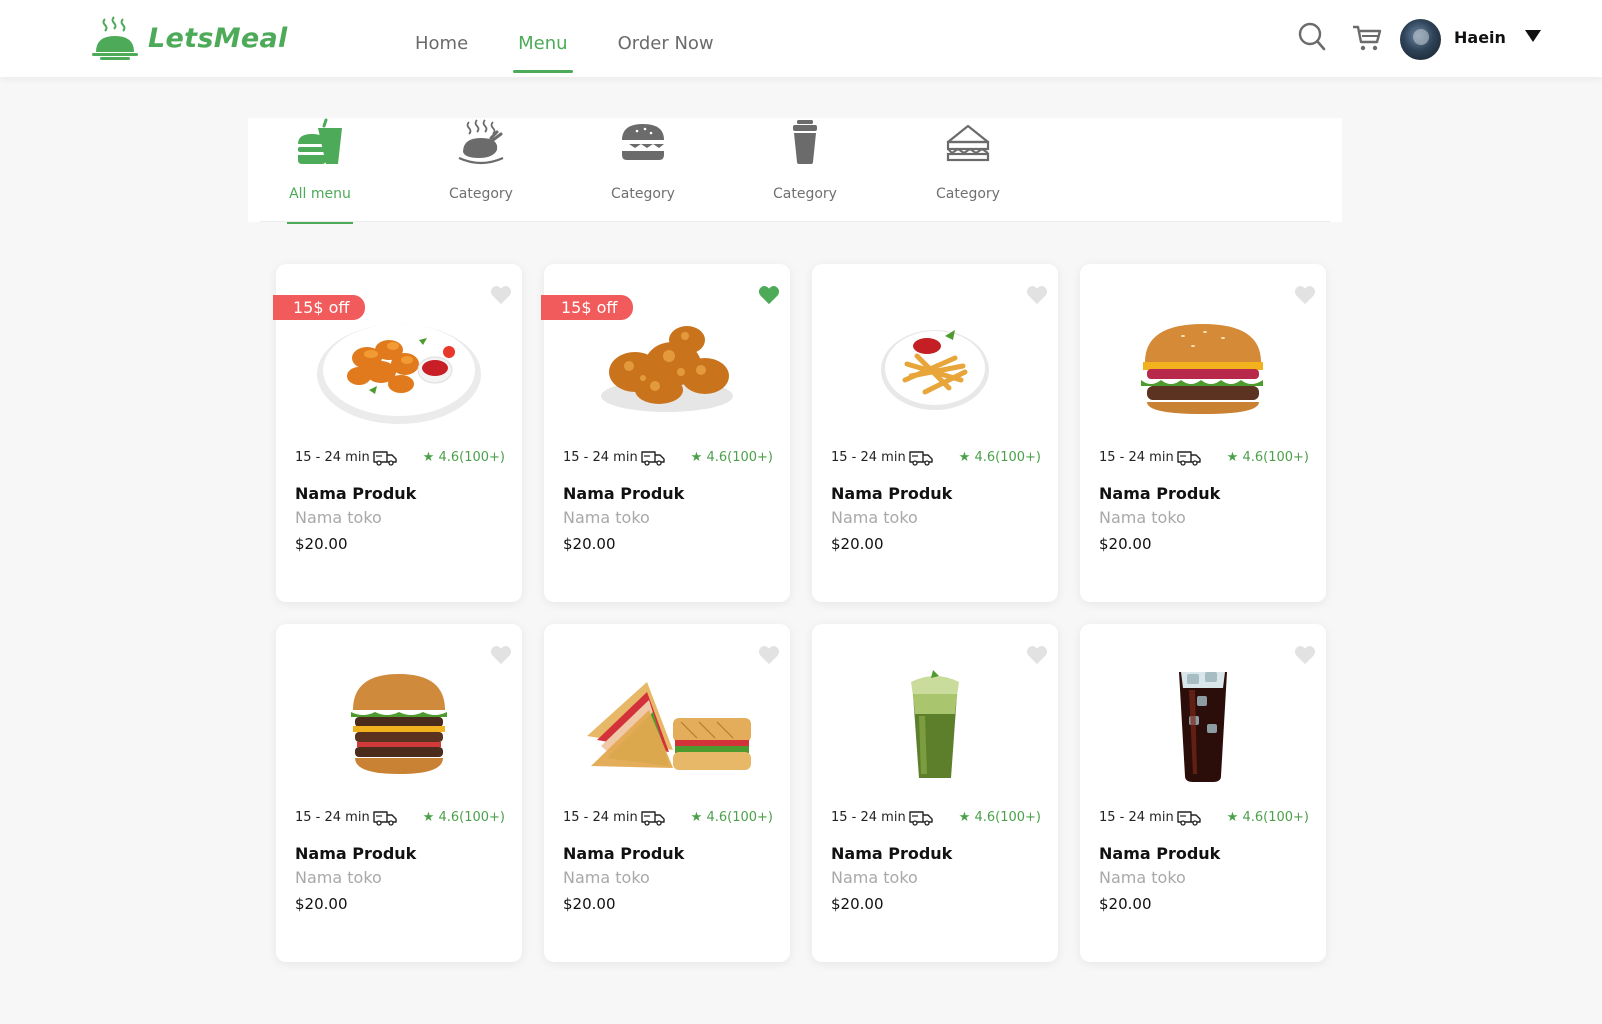 This screenshot has width=1602, height=1024. What do you see at coordinates (1420, 39) in the screenshot?
I see `avatar` at bounding box center [1420, 39].